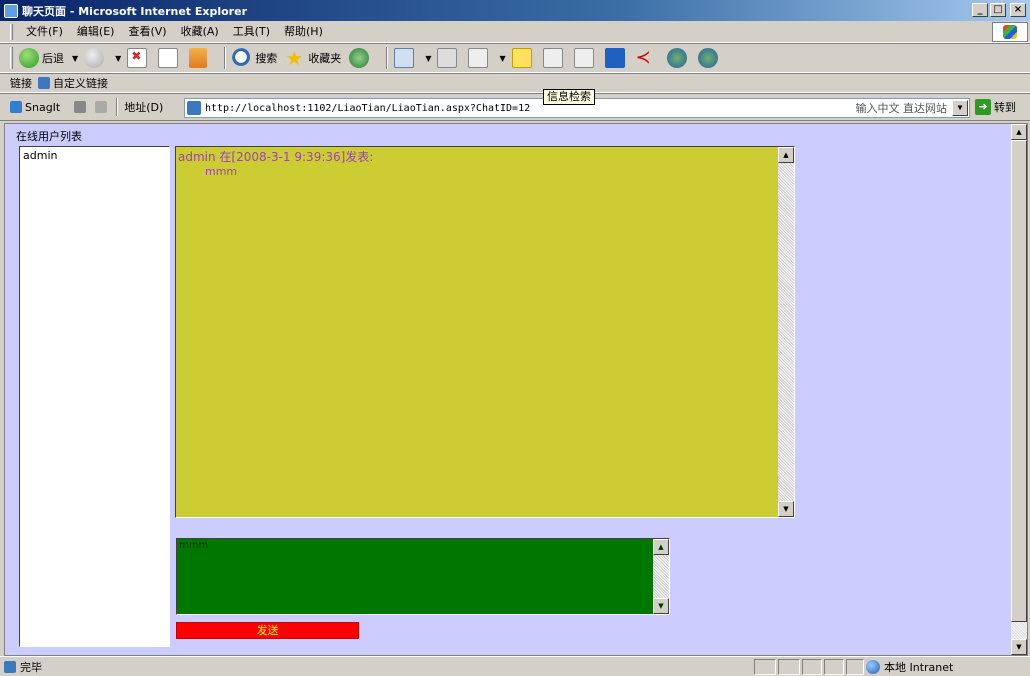  I want to click on window-controls: _ □ ×, so click(999, 10).